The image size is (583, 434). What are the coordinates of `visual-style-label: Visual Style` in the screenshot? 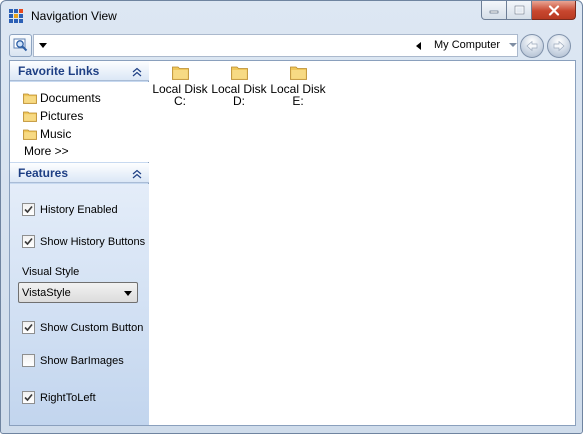 It's located at (51, 272).